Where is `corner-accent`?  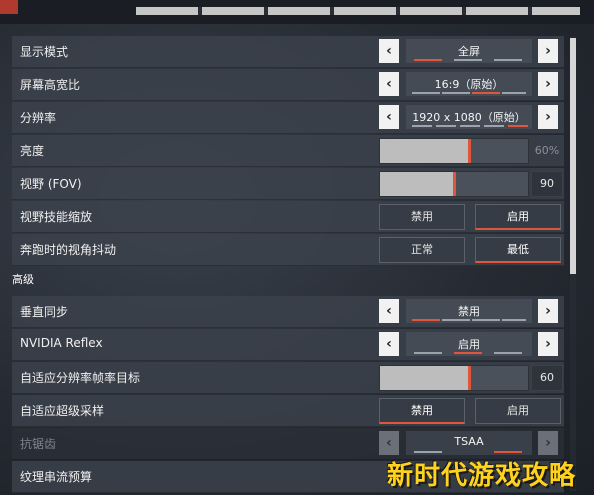 corner-accent is located at coordinates (9, 7).